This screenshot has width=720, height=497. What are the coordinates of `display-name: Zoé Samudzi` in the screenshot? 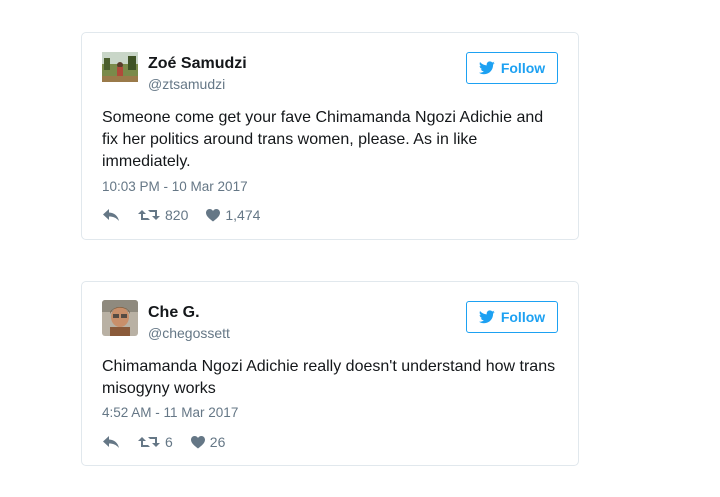 It's located at (197, 64).